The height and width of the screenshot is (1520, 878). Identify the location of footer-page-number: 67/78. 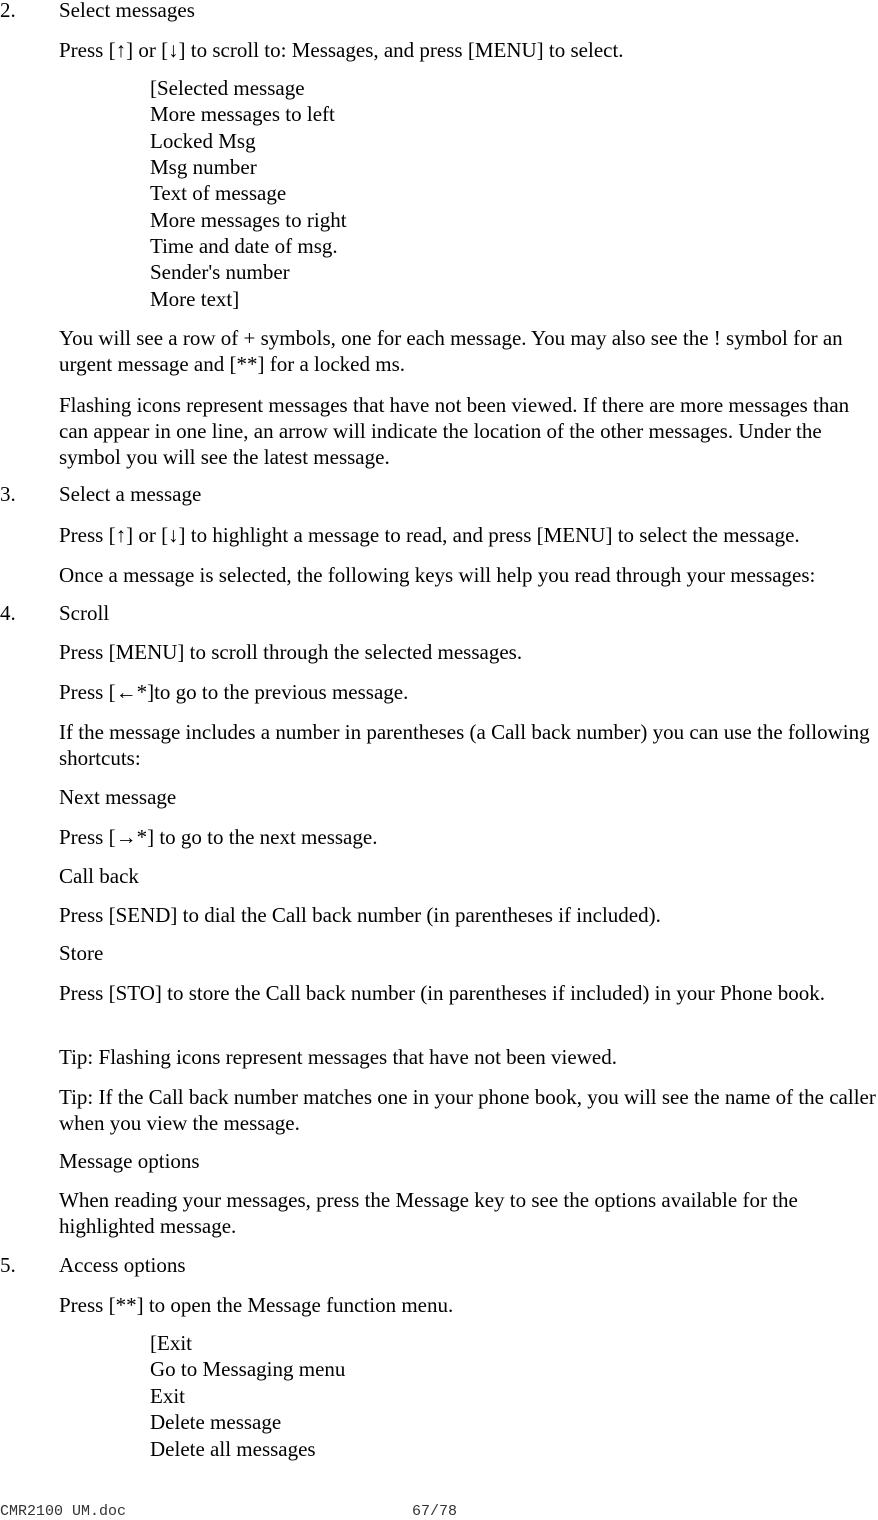
(435, 1511).